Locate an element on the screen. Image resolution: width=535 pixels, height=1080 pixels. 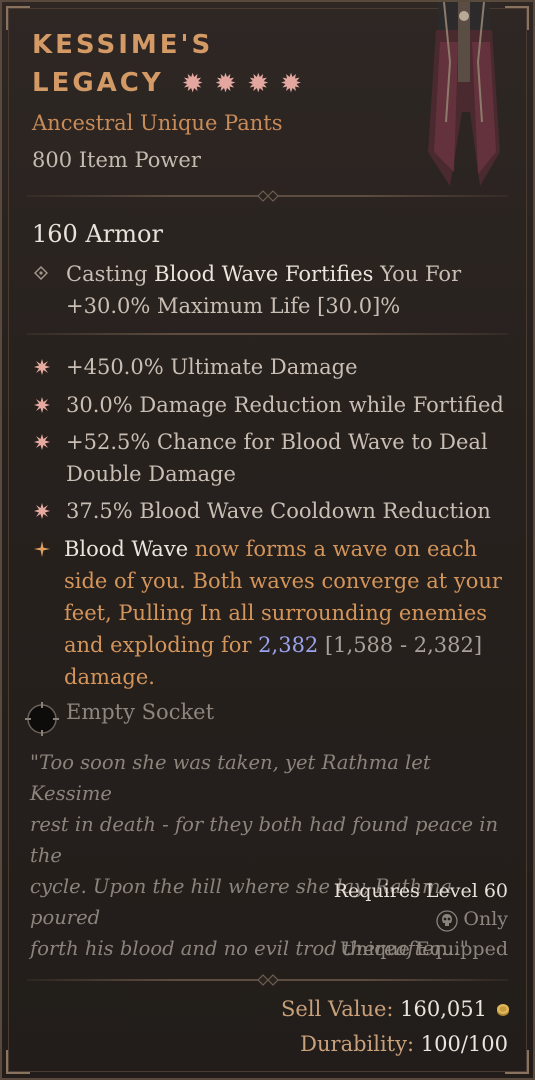
affix-2: 30.0% Damage Reduction while Fortified is located at coordinates (285, 405).